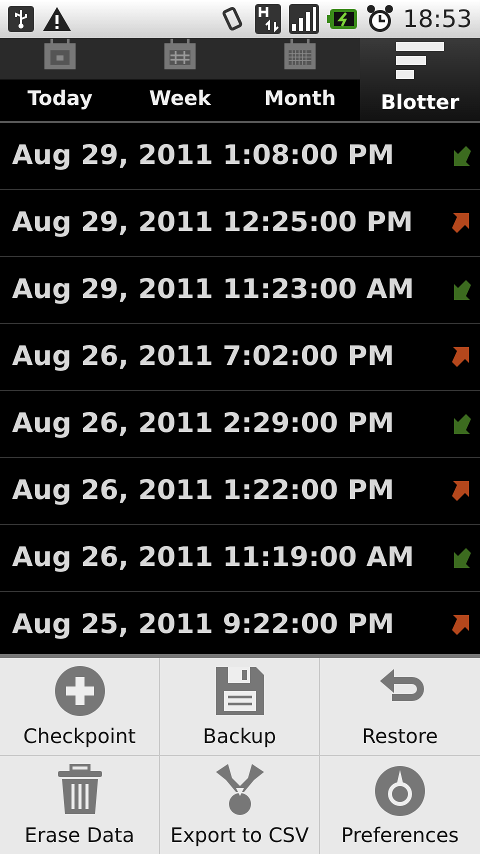 This screenshot has width=480, height=854. Describe the element at coordinates (21, 19) in the screenshot. I see `usb-icon` at that location.